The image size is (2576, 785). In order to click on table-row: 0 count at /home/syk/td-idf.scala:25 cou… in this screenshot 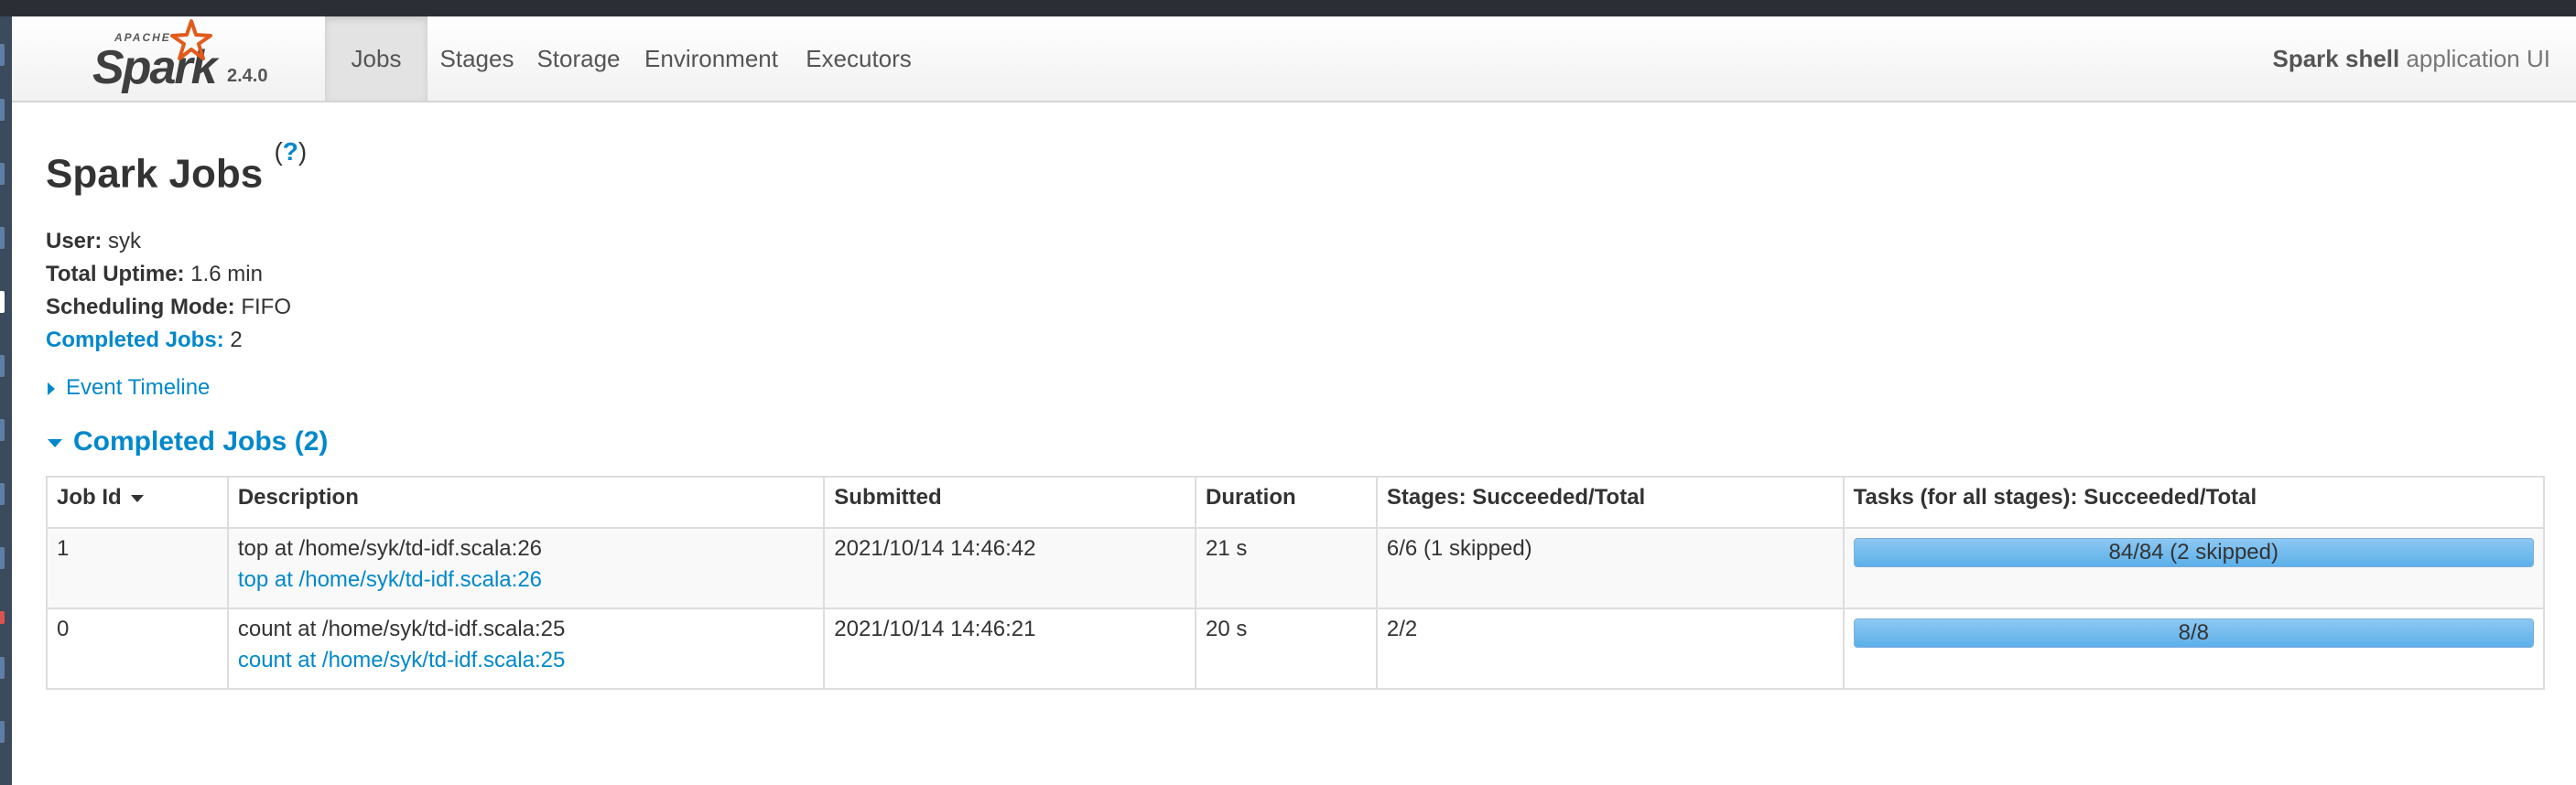, I will do `click(1296, 649)`.